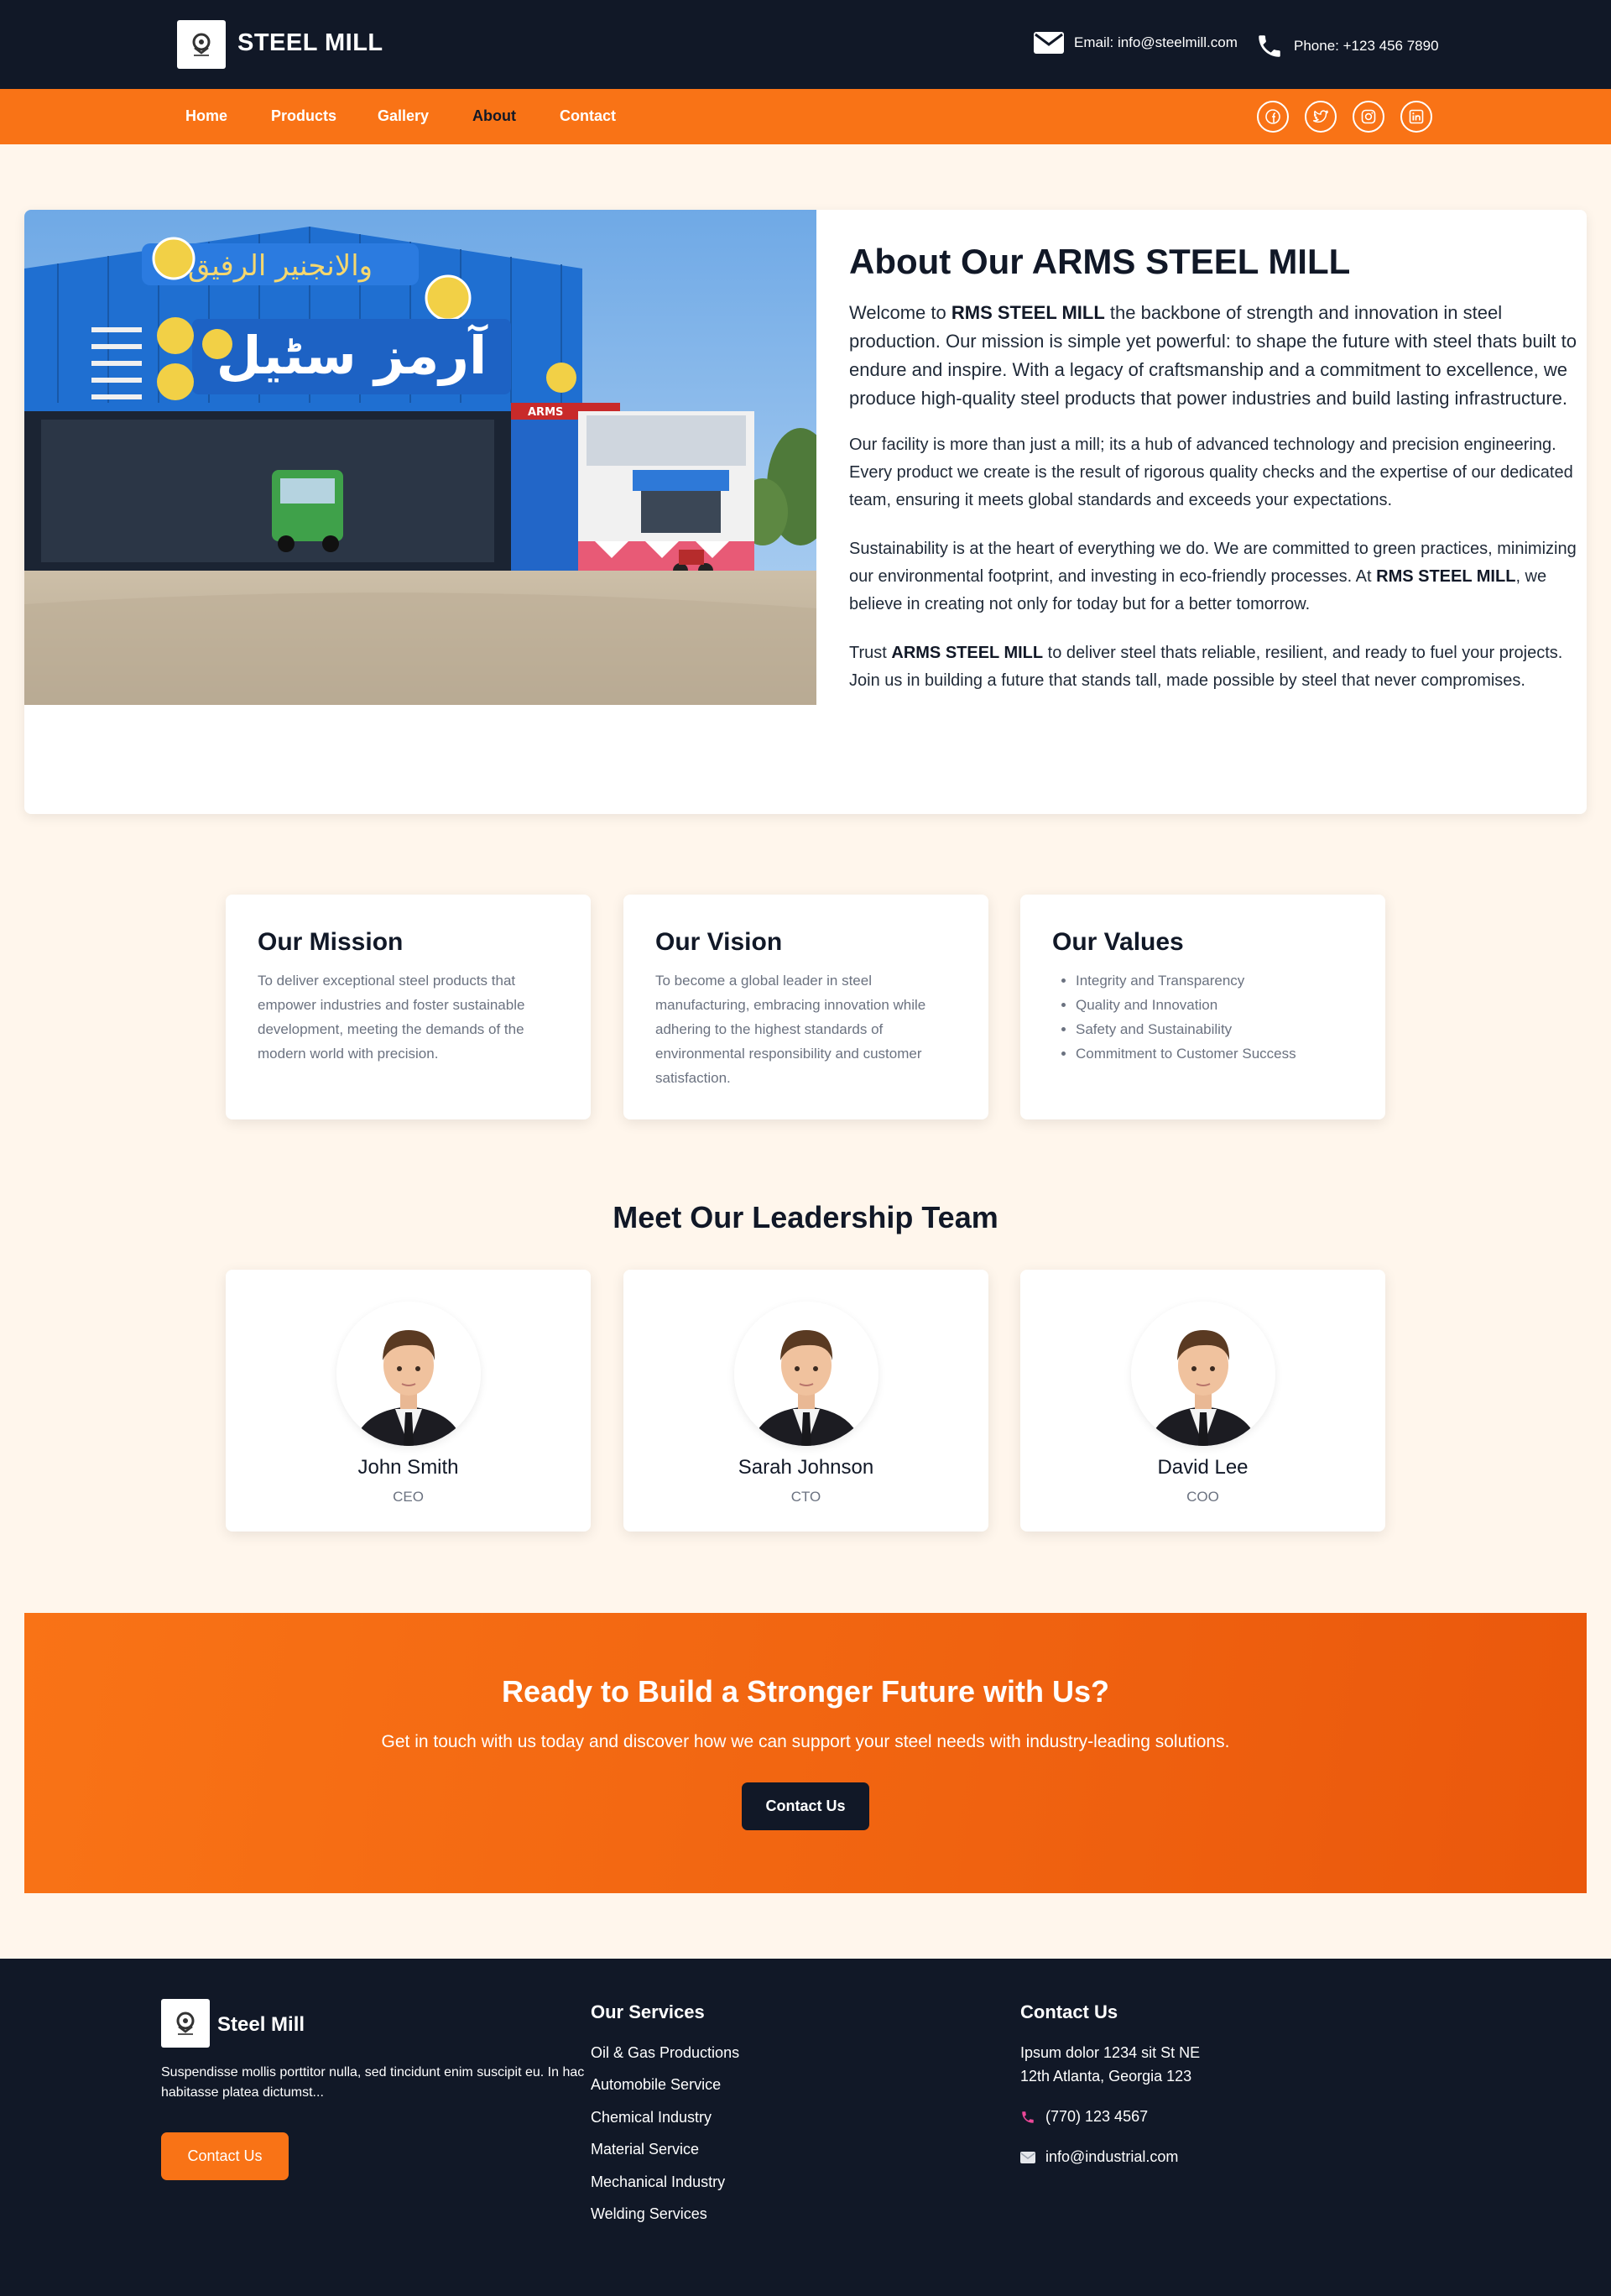 The width and height of the screenshot is (1611, 2296). I want to click on mission-title: Our Mission, so click(331, 942).